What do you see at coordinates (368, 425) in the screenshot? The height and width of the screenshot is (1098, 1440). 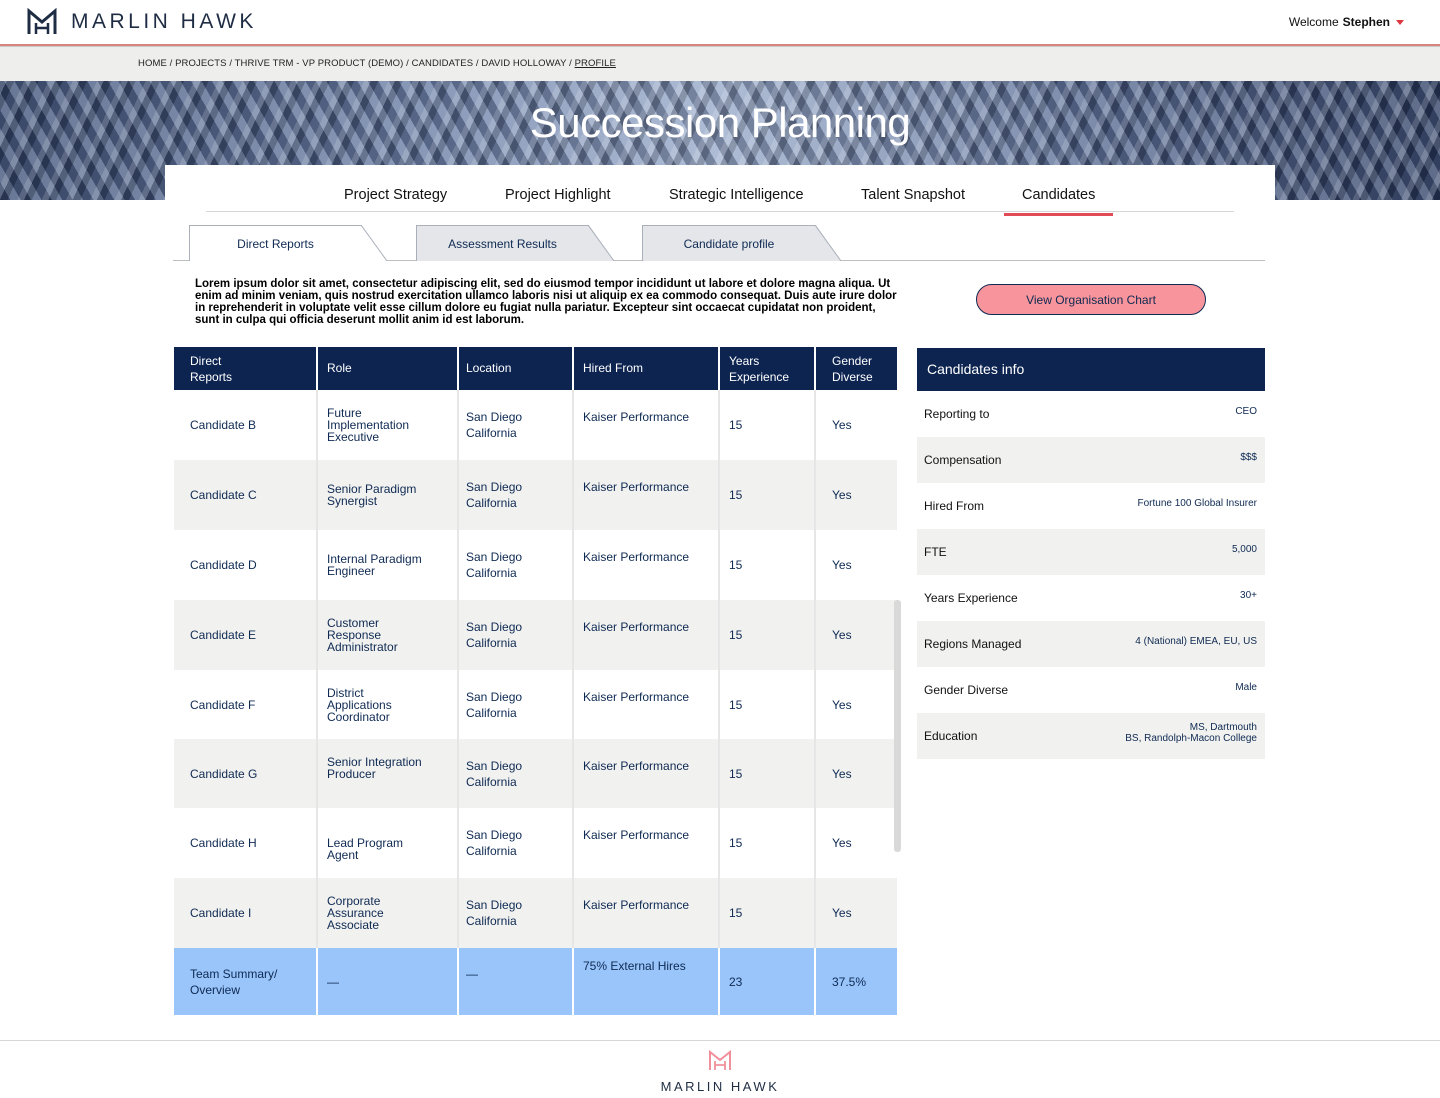 I see `cell-role: Future Implementation Executive` at bounding box center [368, 425].